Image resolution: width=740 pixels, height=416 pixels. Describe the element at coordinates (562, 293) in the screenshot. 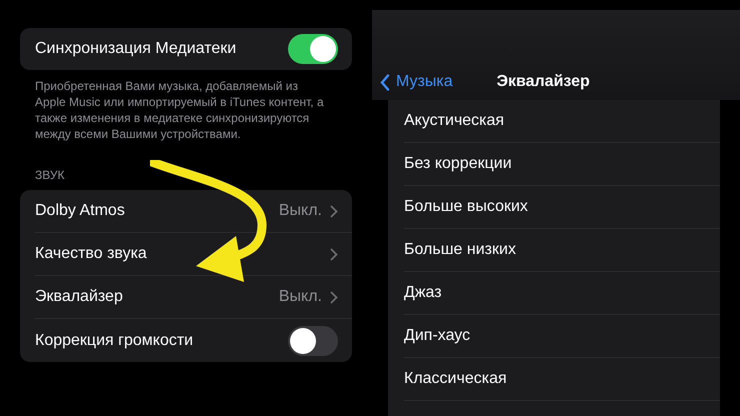

I see `equalizer-option: Джаз` at that location.